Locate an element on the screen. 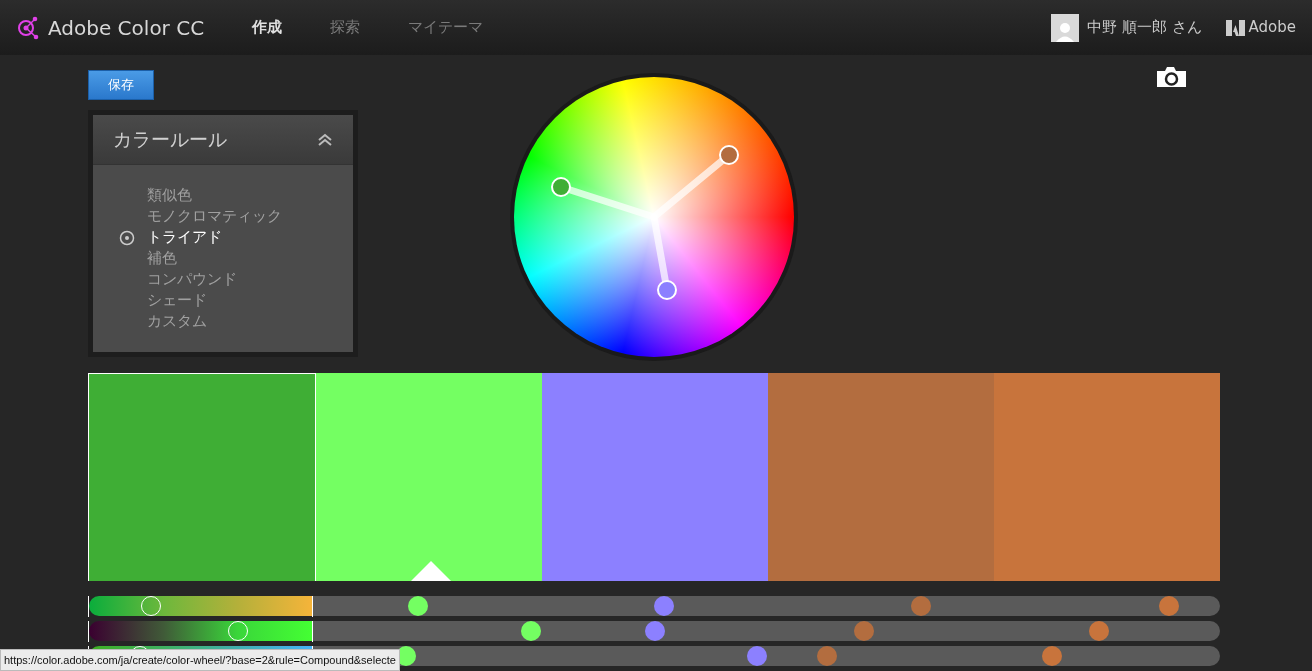 Image resolution: width=1312 pixels, height=671 pixels. camera-icon is located at coordinates (1171, 77).